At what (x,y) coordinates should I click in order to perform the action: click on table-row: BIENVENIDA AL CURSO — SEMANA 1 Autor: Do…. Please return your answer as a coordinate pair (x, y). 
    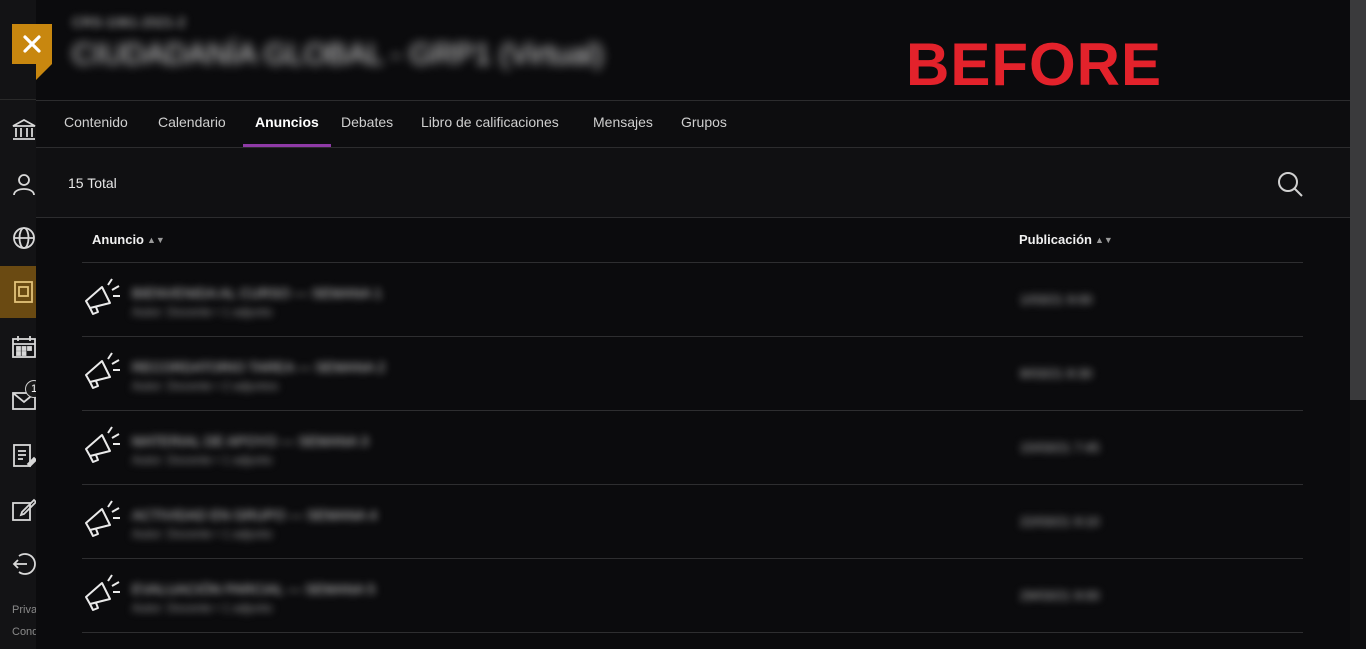
    Looking at the image, I should click on (692, 299).